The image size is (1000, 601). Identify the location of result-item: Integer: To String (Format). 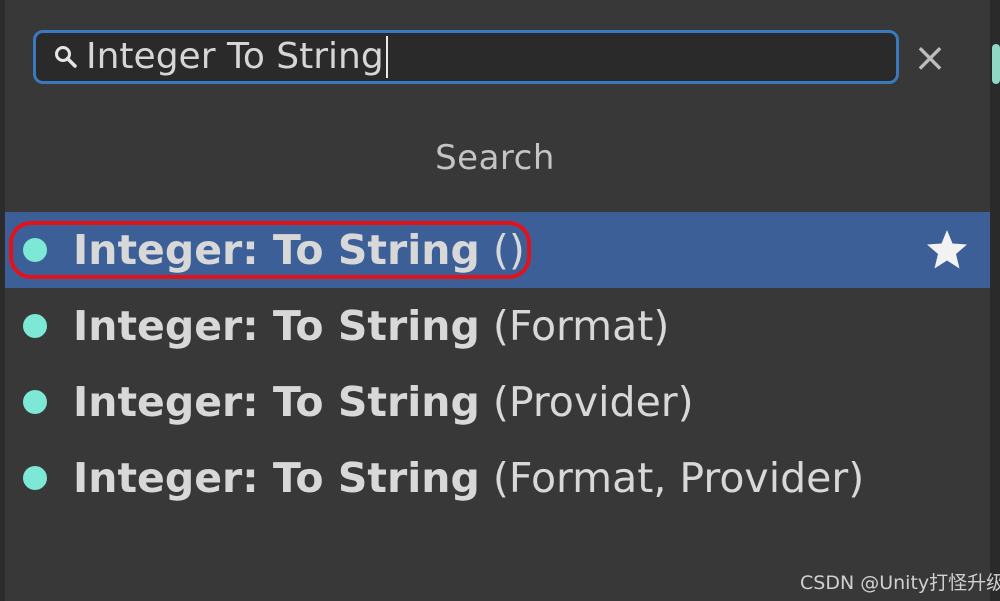
(497, 326).